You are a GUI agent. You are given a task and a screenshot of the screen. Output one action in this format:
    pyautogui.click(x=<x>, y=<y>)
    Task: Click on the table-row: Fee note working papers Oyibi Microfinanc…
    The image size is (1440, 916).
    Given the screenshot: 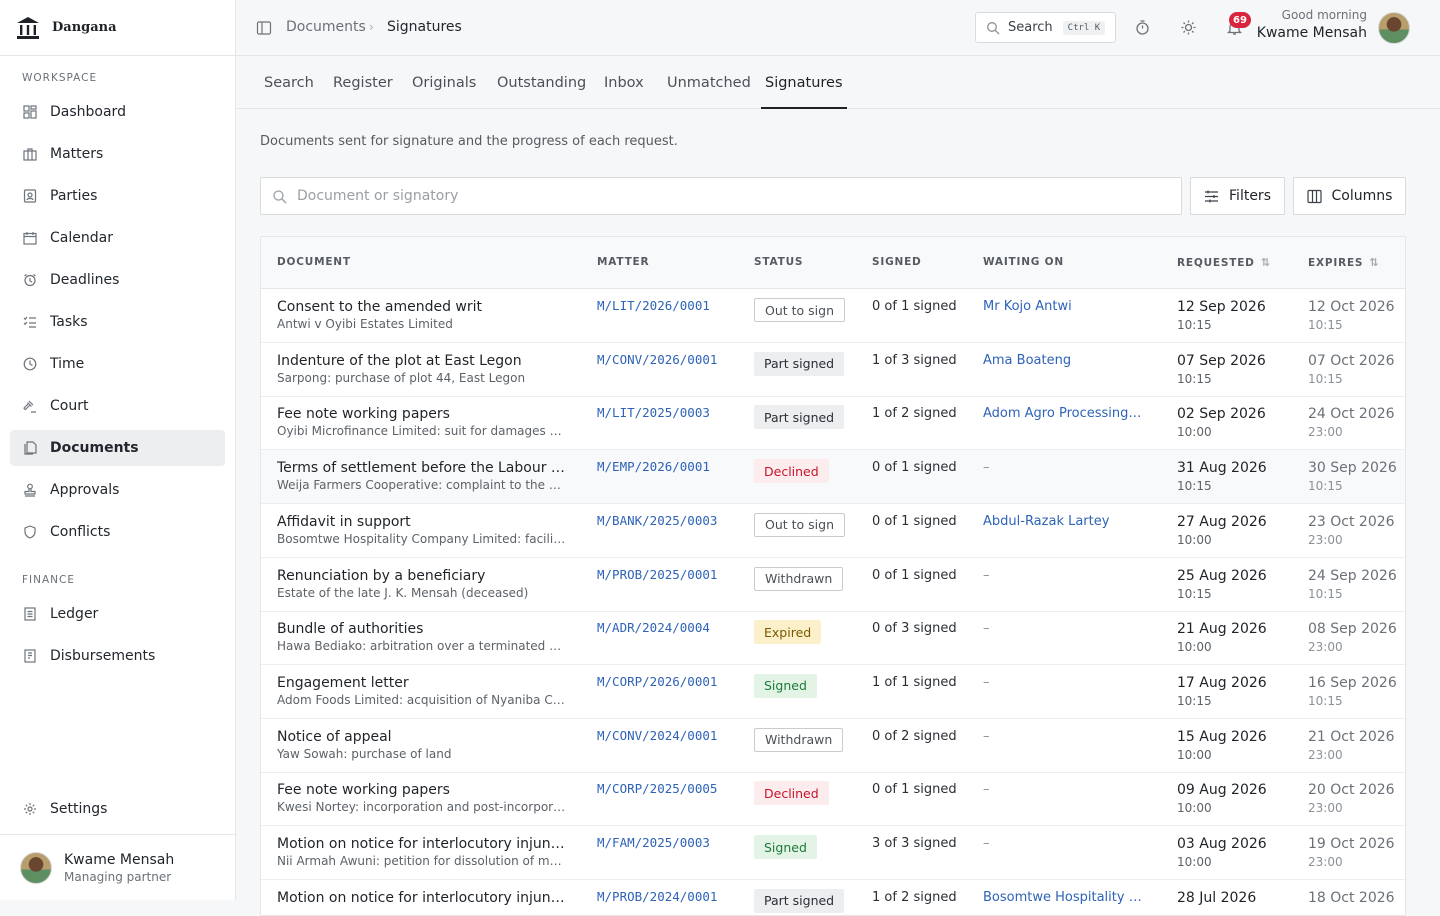 What is the action you would take?
    pyautogui.click(x=833, y=423)
    